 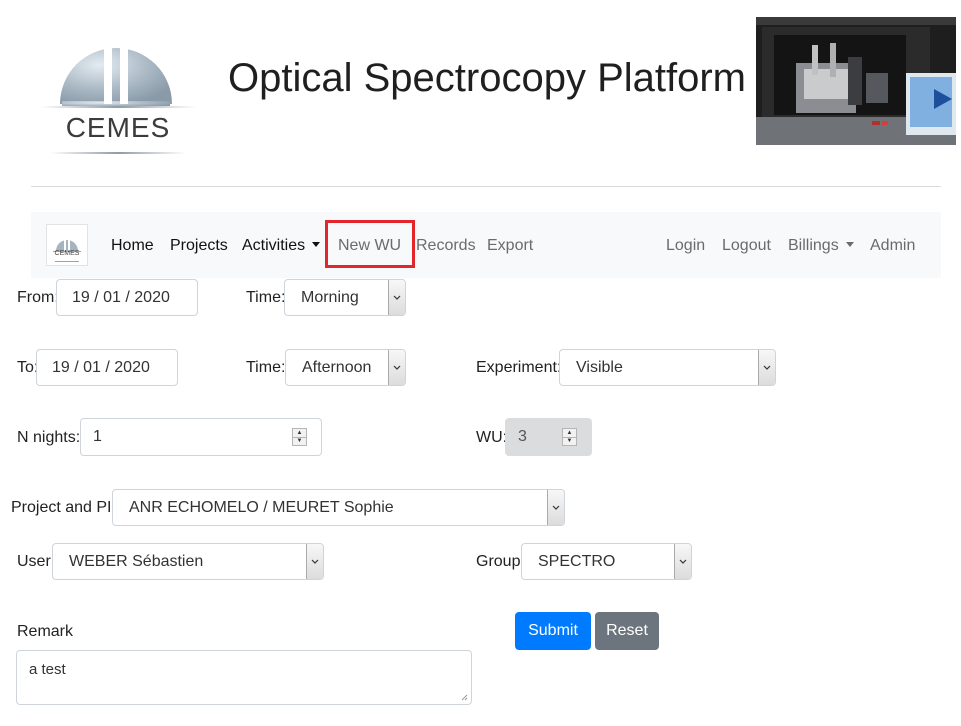 What do you see at coordinates (498, 561) in the screenshot?
I see `group-label: Group` at bounding box center [498, 561].